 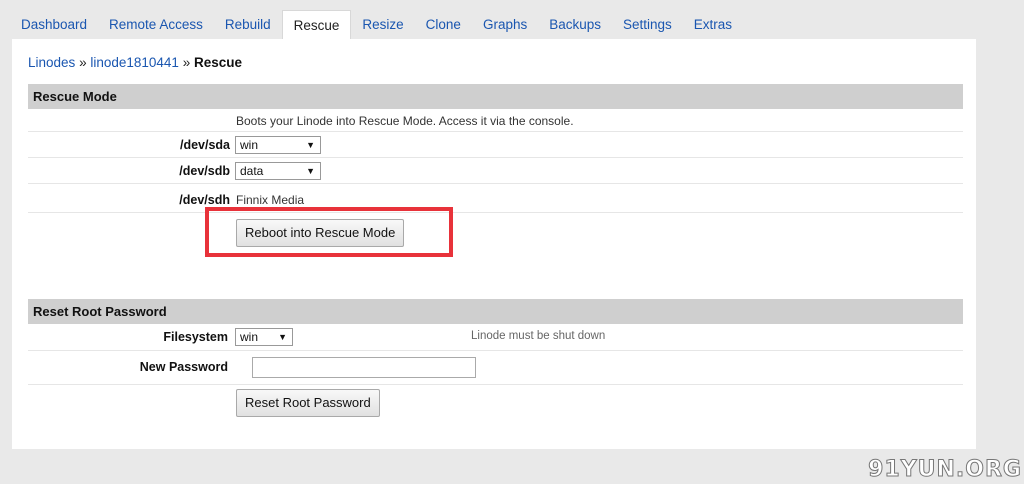 I want to click on sdh-value: Finnix Media, so click(x=270, y=200).